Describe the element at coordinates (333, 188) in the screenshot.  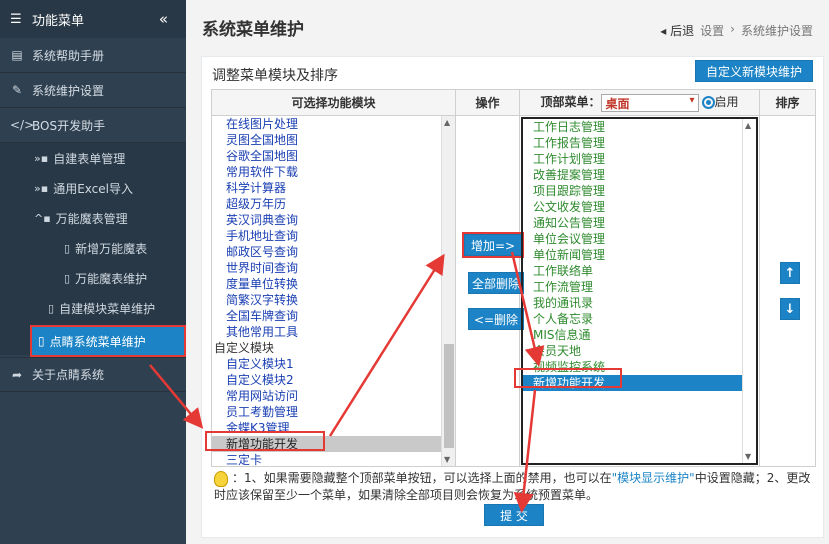
I see `module-item: 科学计算器` at that location.